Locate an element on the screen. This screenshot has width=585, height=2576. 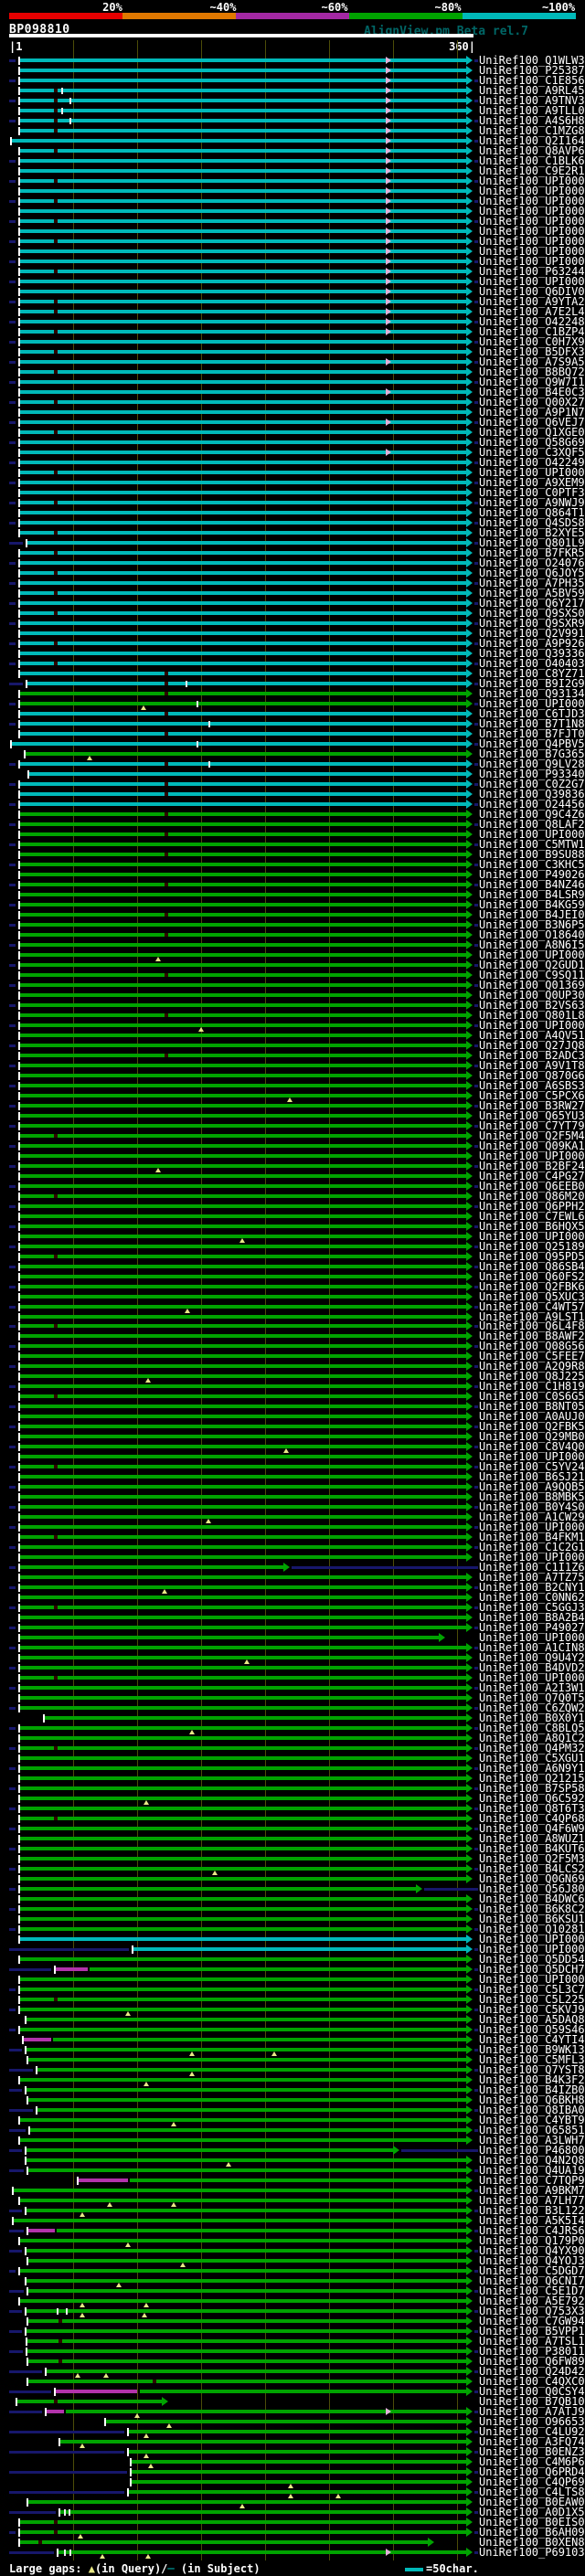
gap-tick is located at coordinates (209, 724).